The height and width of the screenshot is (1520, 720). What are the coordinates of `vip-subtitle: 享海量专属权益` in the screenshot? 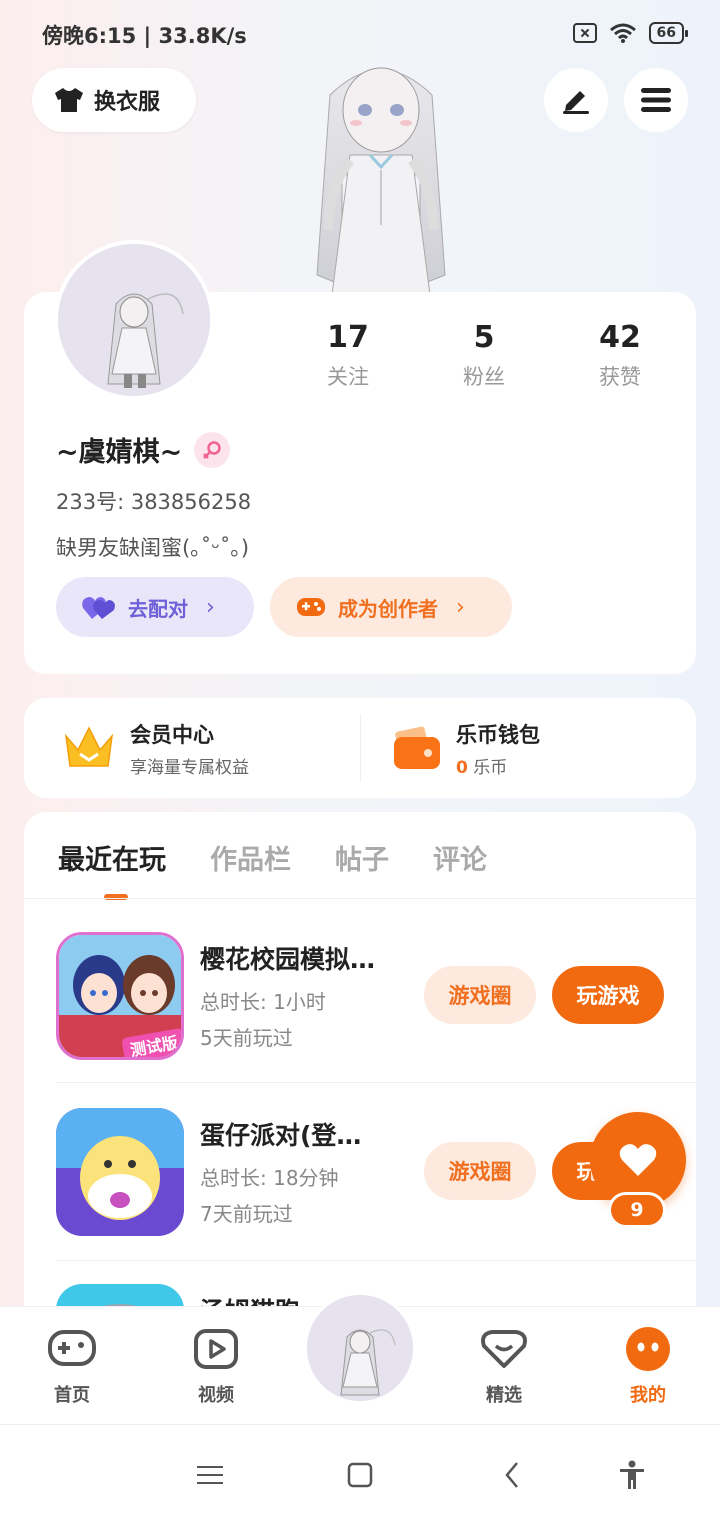 It's located at (189, 767).